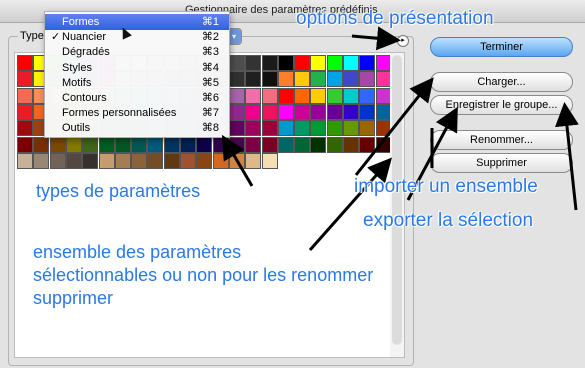 This screenshot has width=585, height=368. What do you see at coordinates (137, 252) in the screenshot?
I see `annotation-set-line1: ensemble des paramètres` at bounding box center [137, 252].